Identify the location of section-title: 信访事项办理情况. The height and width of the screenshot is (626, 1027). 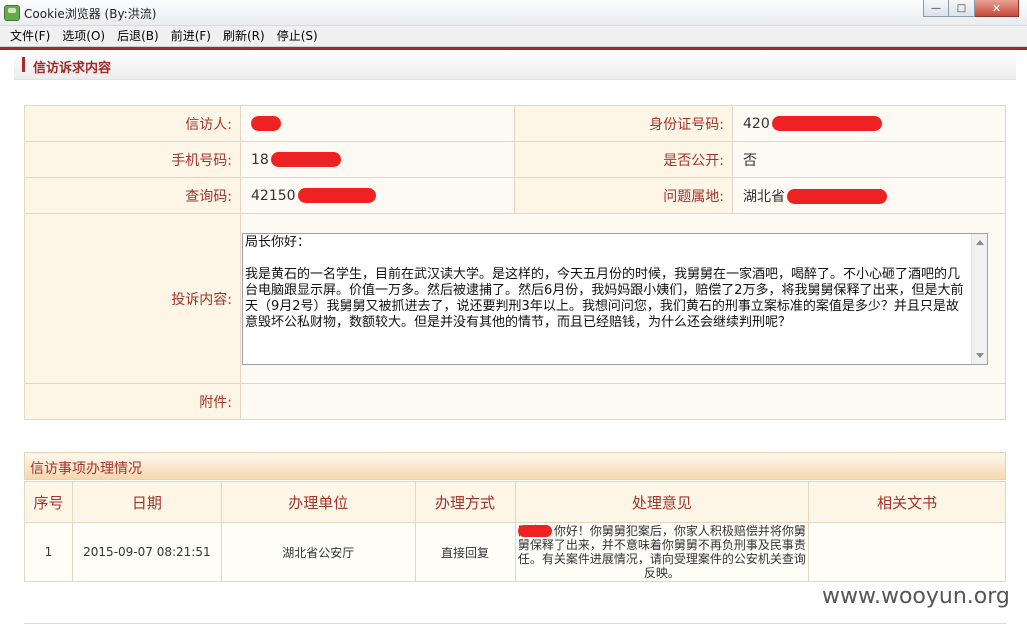
(86, 469).